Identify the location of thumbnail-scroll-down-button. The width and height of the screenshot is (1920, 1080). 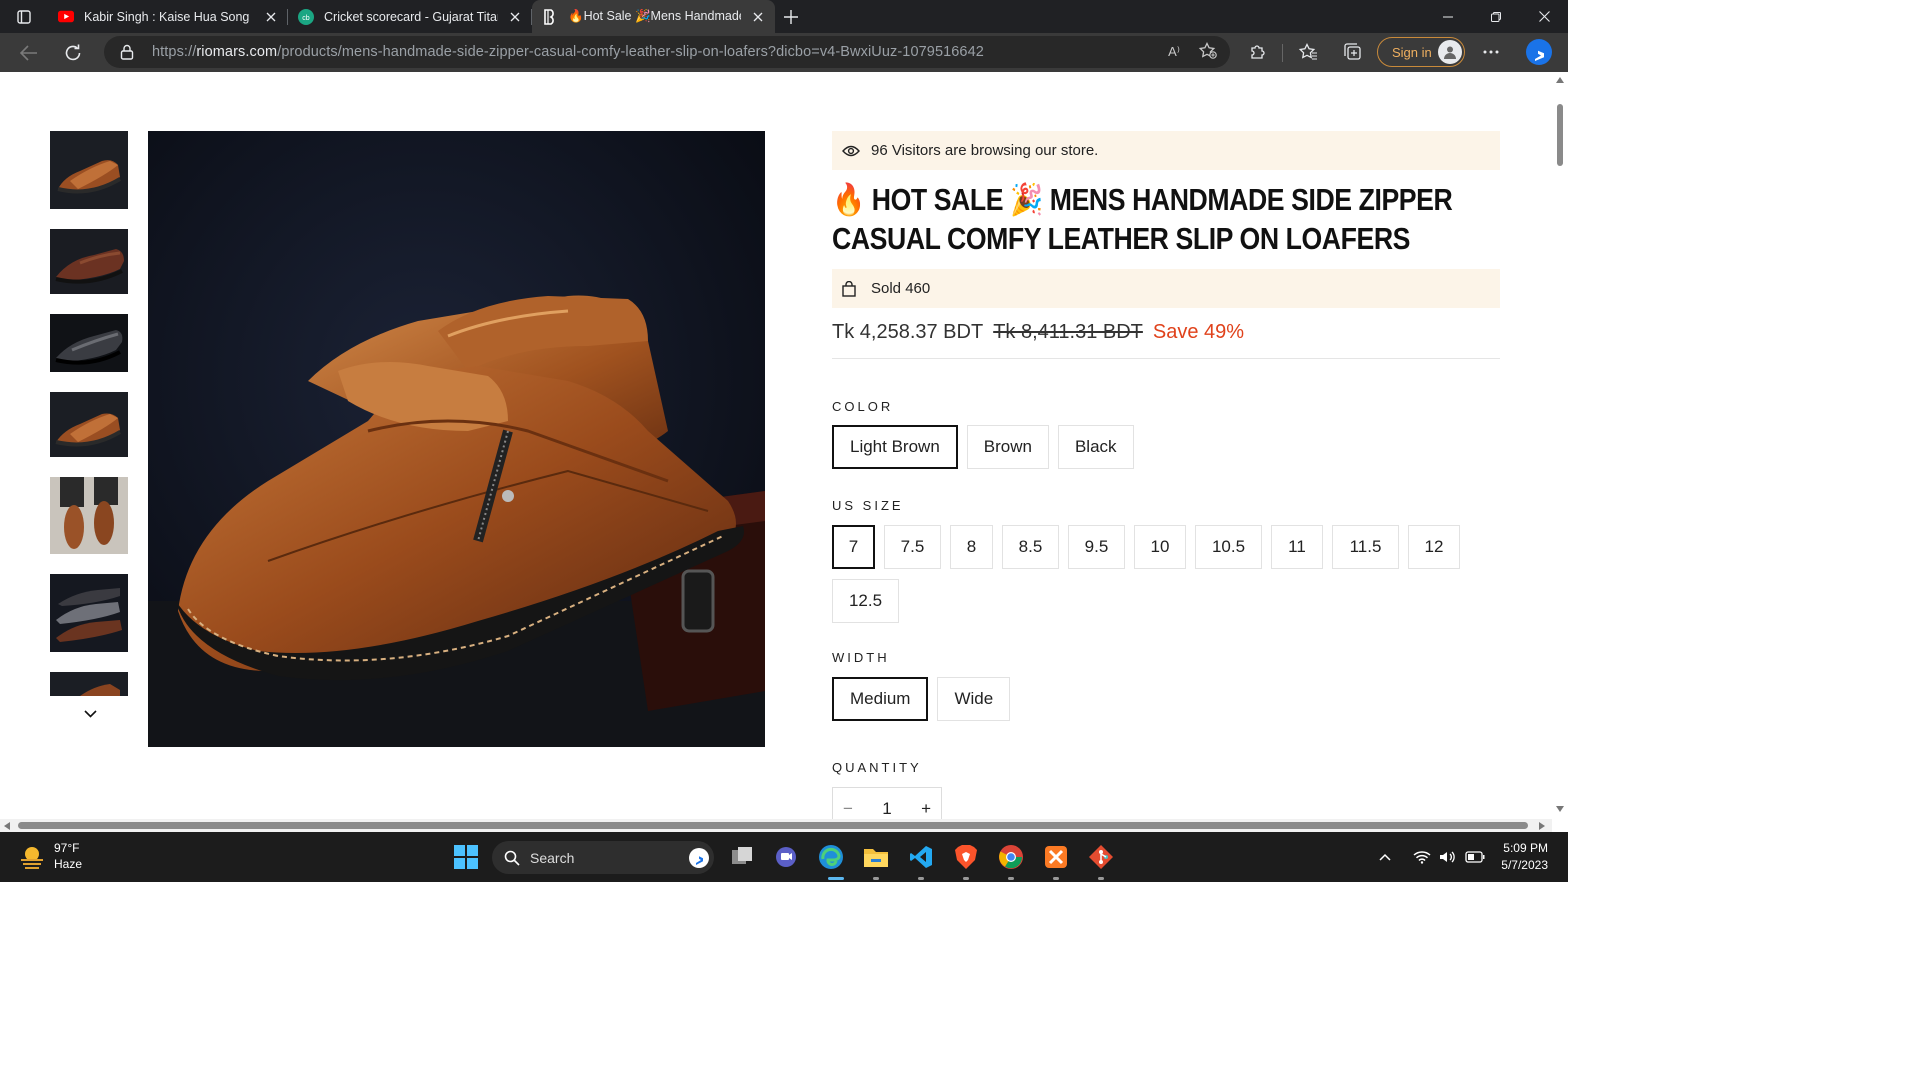
(90, 714).